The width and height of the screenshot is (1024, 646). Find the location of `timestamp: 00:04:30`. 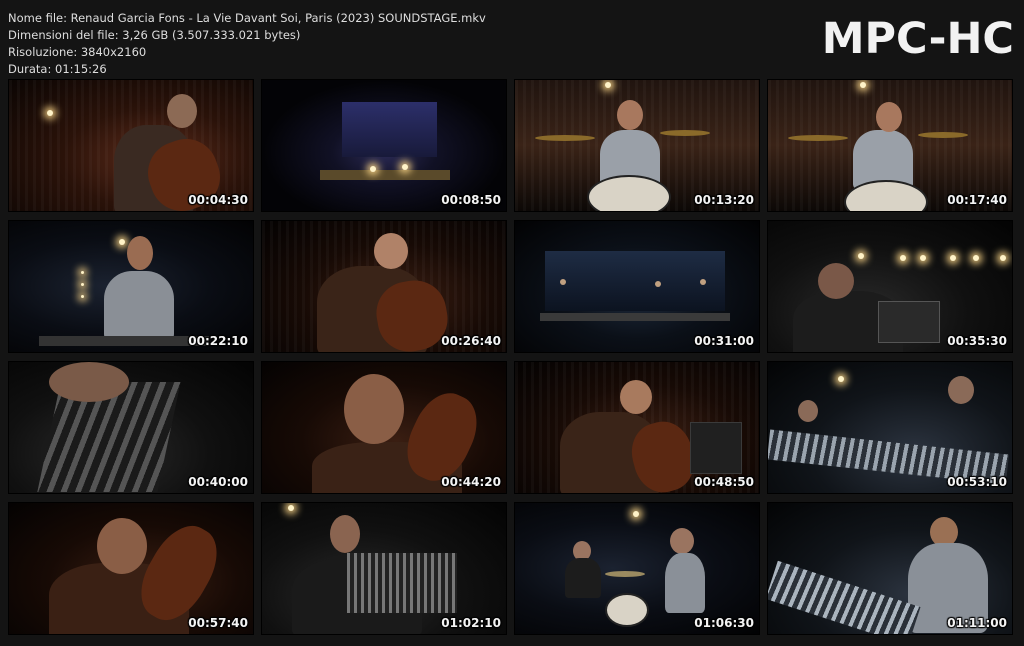

timestamp: 00:04:30 is located at coordinates (218, 200).